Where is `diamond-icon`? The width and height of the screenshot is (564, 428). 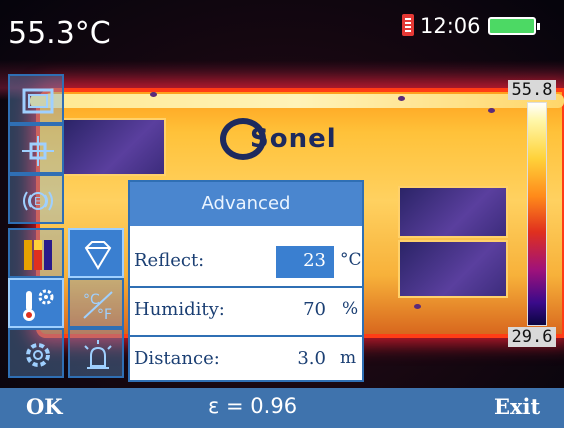
diamond-icon is located at coordinates (98, 255).